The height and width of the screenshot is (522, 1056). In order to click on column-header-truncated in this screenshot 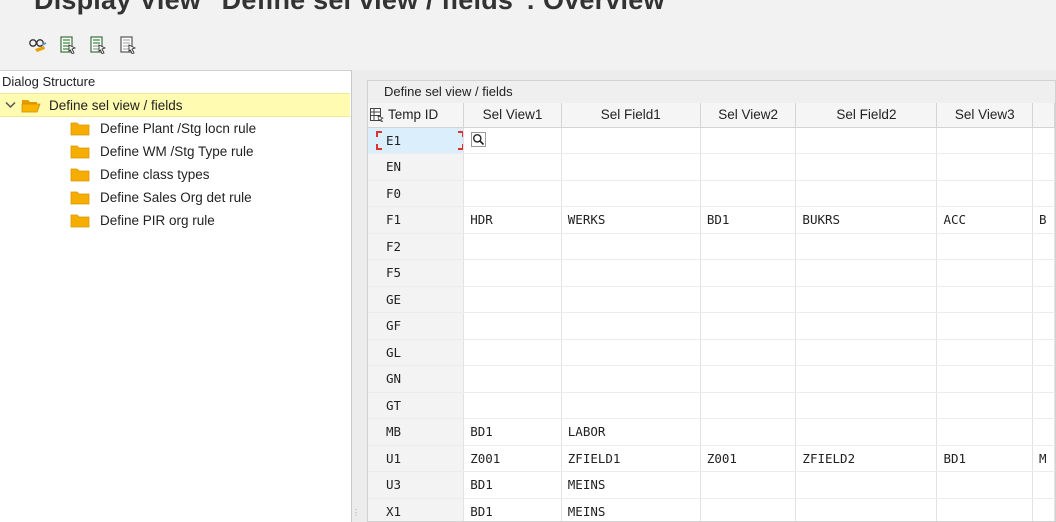, I will do `click(1043, 115)`.